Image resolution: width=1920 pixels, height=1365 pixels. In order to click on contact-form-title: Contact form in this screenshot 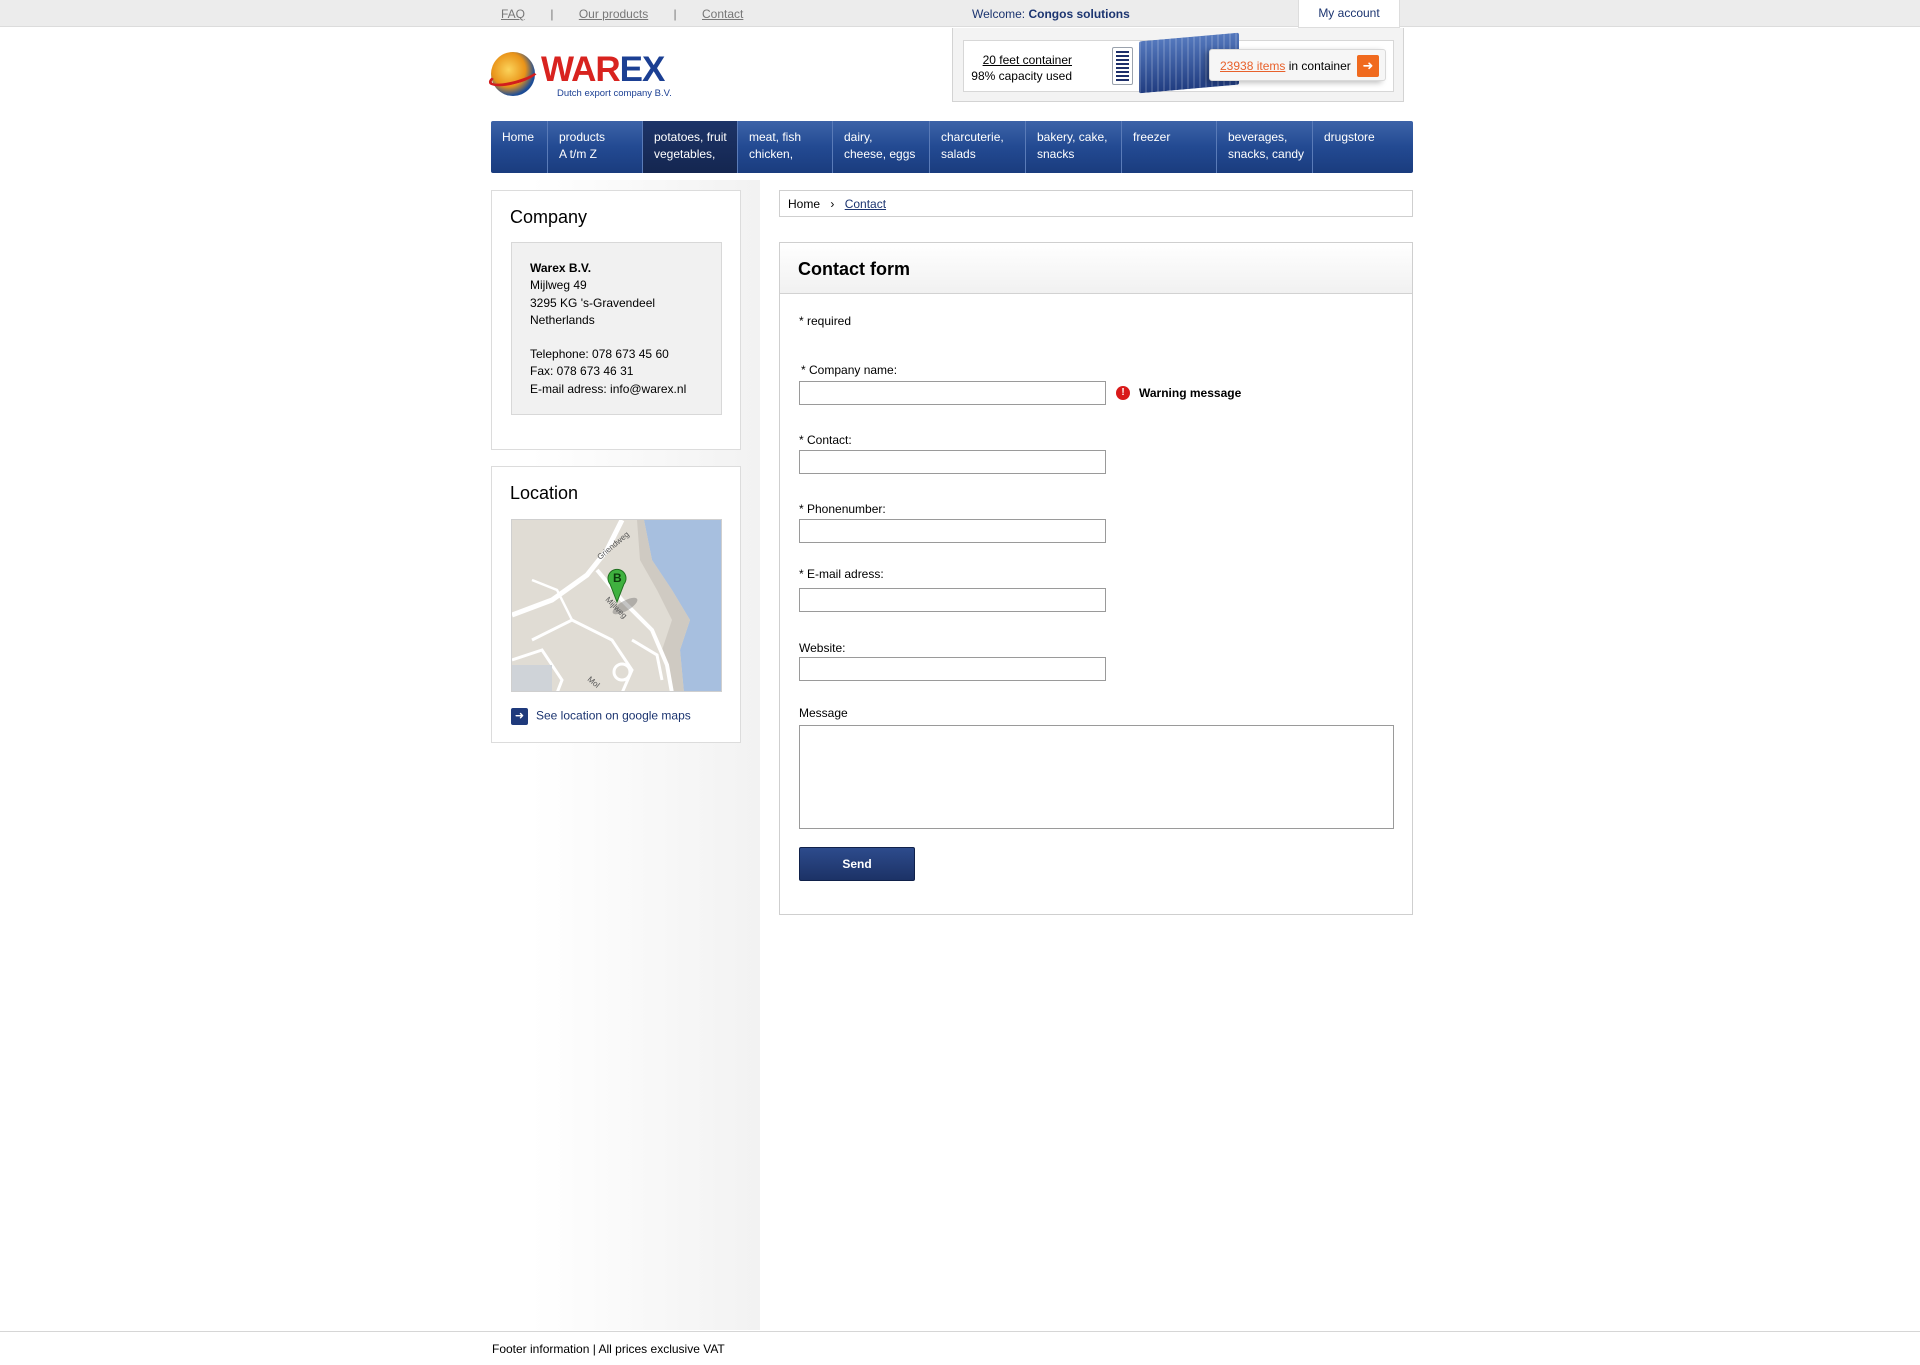, I will do `click(854, 269)`.